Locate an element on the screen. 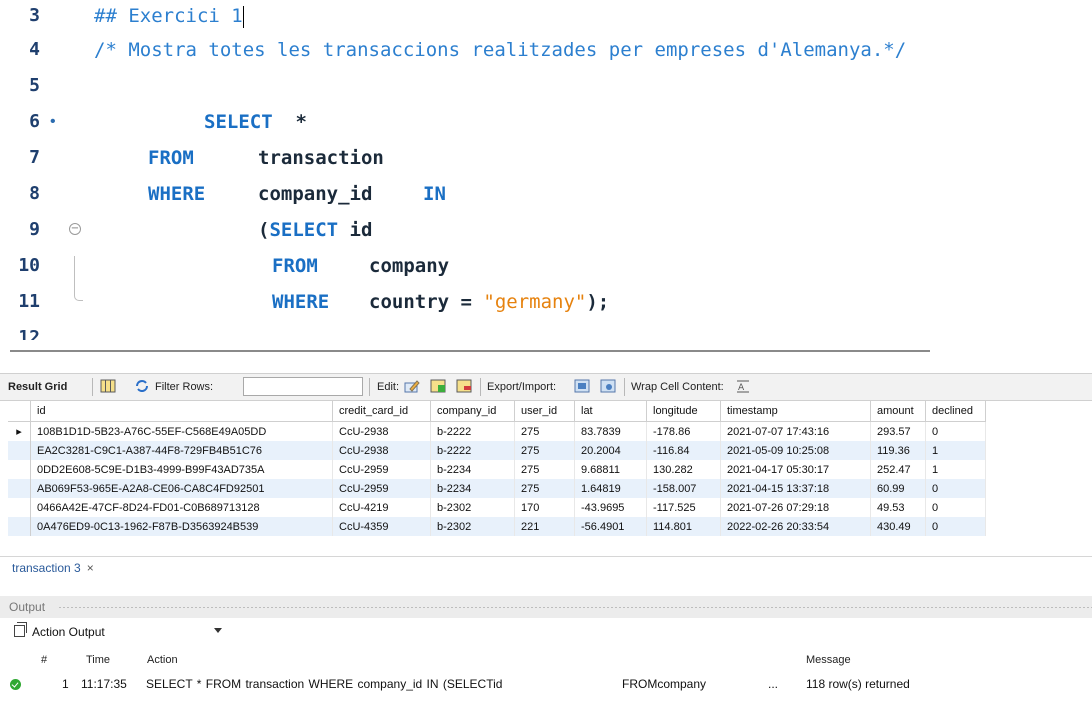 The width and height of the screenshot is (1092, 712). tab-transaction-3: transaction 3 × is located at coordinates (53, 568).